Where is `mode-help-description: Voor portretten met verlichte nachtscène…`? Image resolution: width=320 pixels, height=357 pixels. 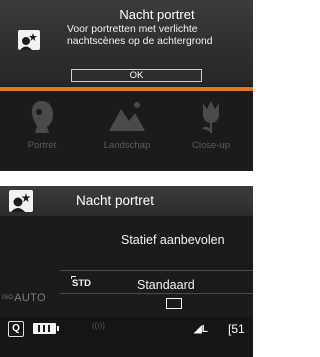 mode-help-description: Voor portretten met verlichte nachtscène… is located at coordinates (140, 35).